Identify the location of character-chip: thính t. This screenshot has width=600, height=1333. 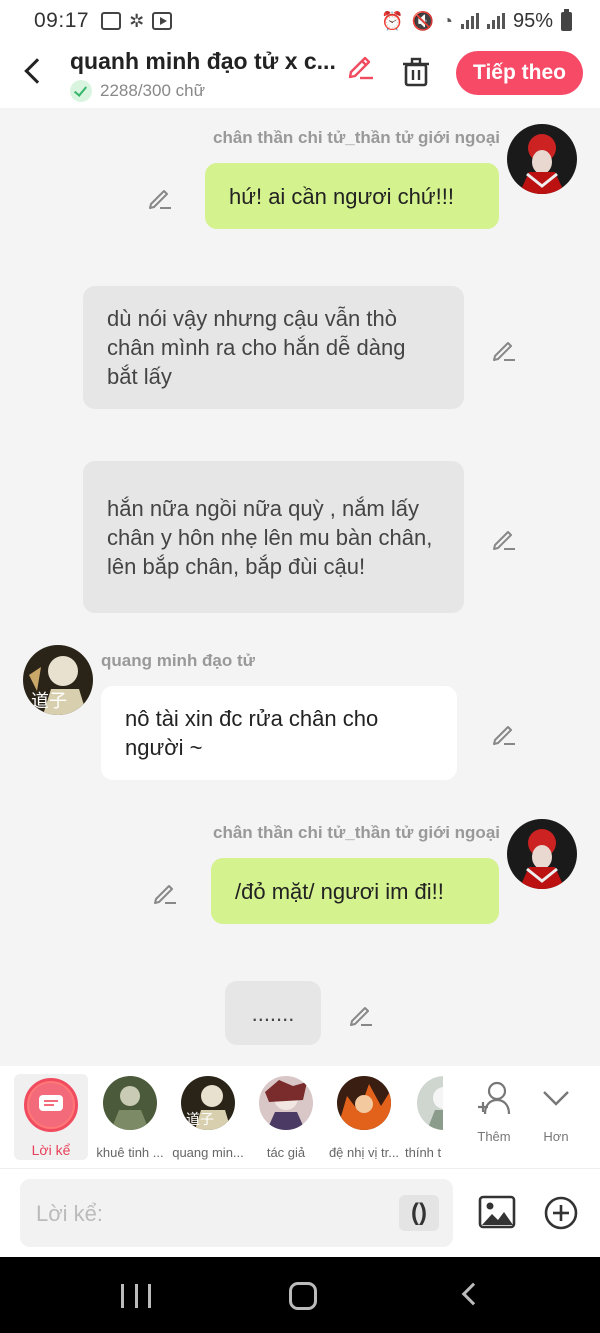
(422, 1118).